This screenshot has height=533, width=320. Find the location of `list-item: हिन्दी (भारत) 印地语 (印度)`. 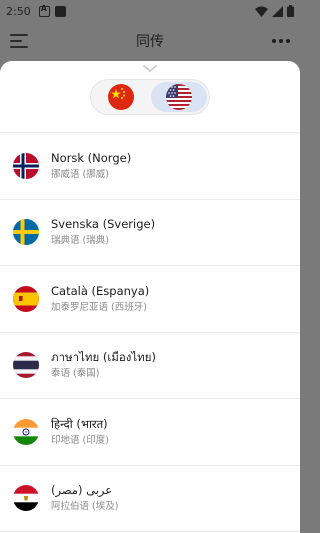

list-item: हिन्दी (भारत) 印地语 (印度) is located at coordinates (150, 432).